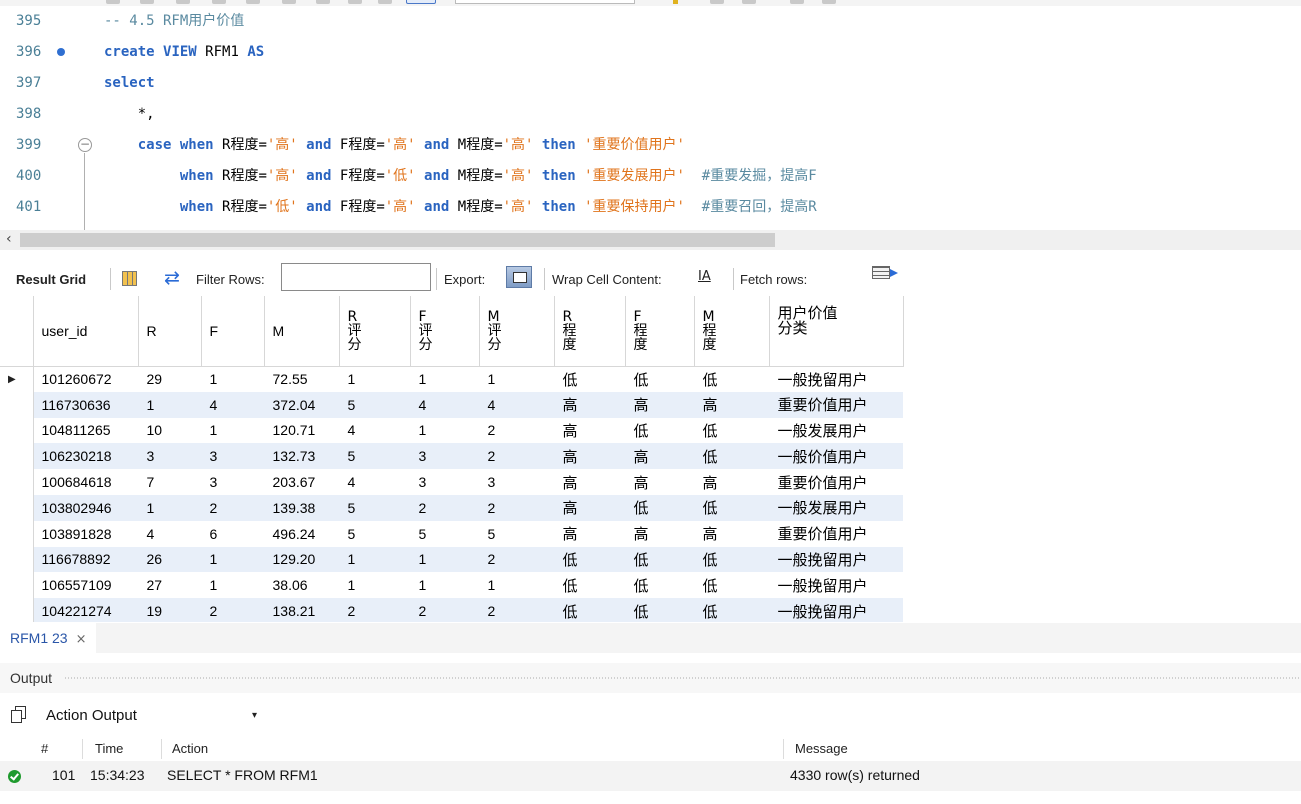  What do you see at coordinates (650, 21) in the screenshot?
I see `code-line: 395 -- 4.5 RFM用户价值` at bounding box center [650, 21].